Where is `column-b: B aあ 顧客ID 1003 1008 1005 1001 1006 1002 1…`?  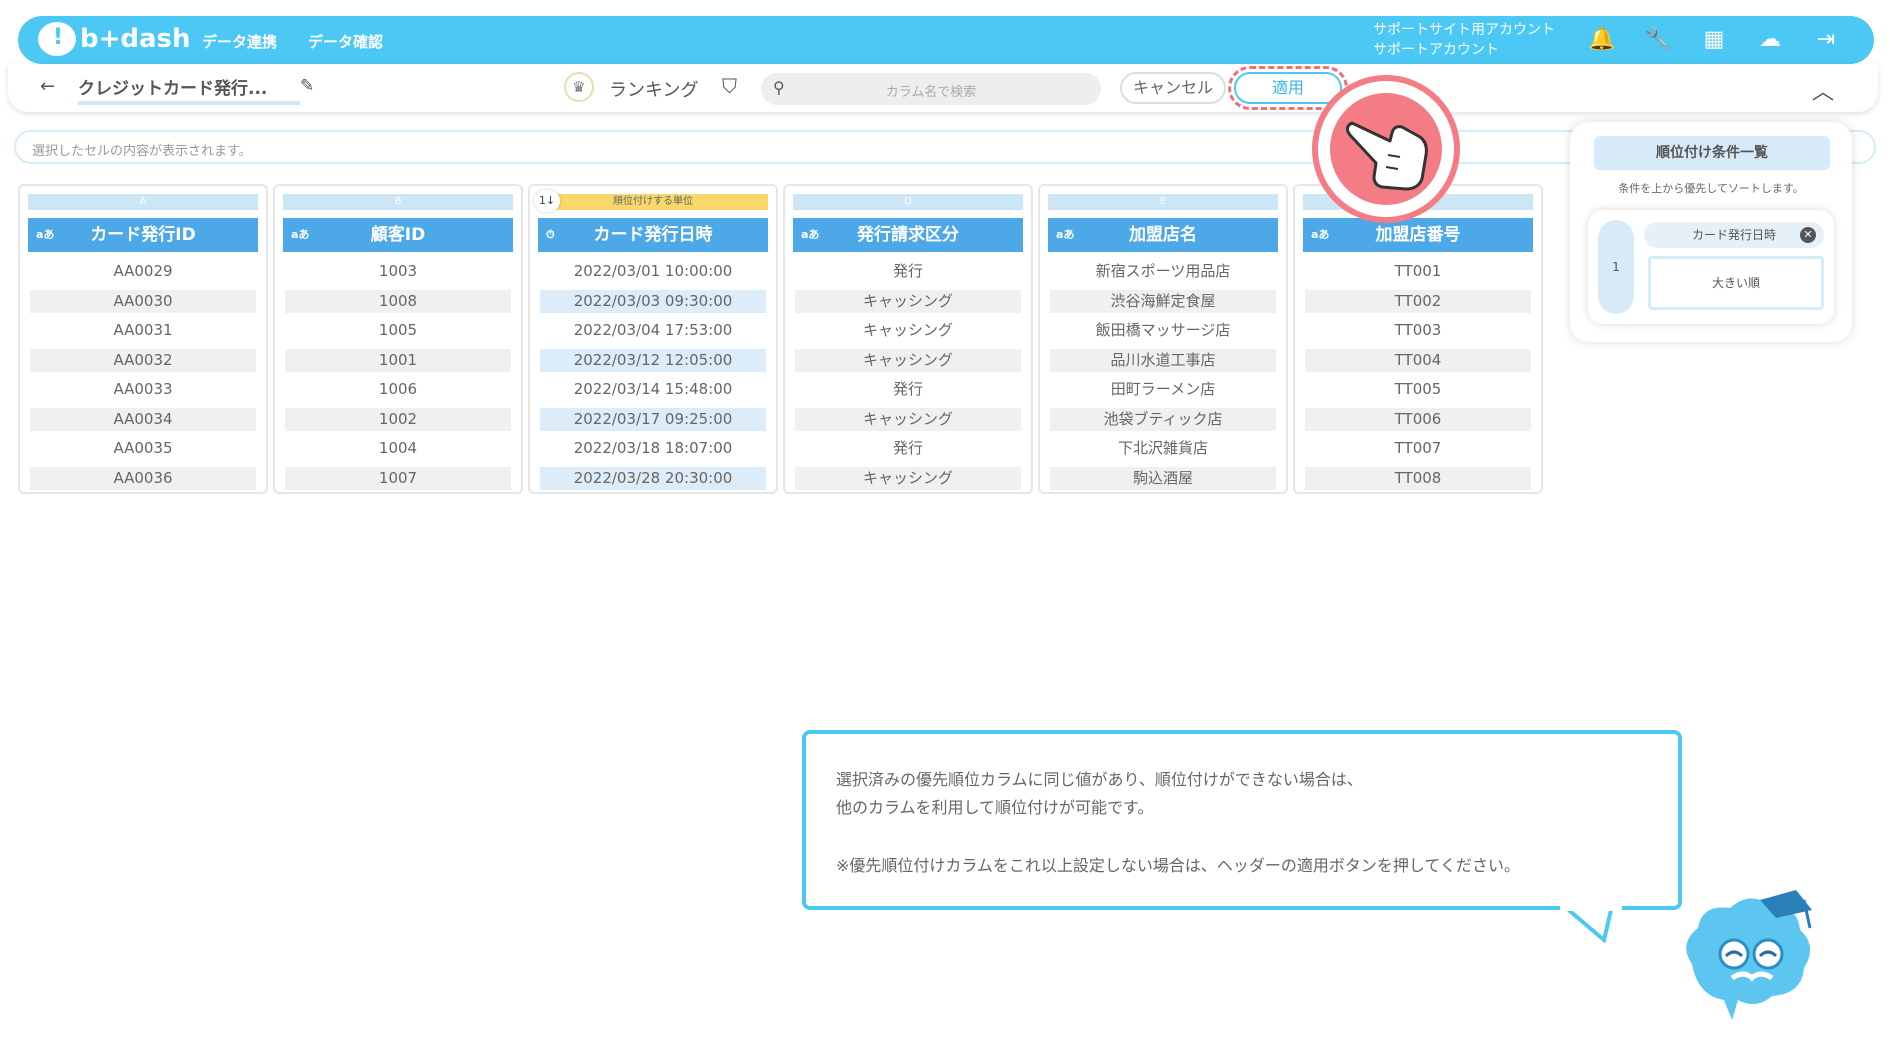 column-b: B aあ 顧客ID 1003 1008 1005 1001 1006 1002 1… is located at coordinates (398, 339).